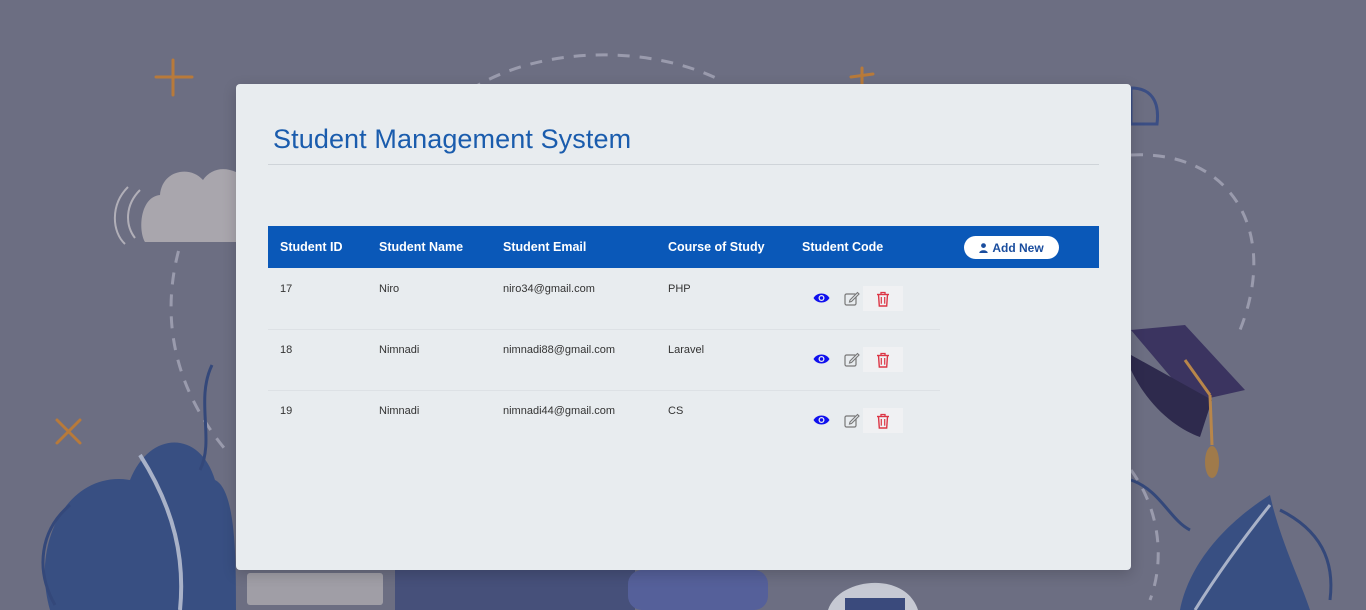  What do you see at coordinates (984, 247) in the screenshot?
I see `user-icon` at bounding box center [984, 247].